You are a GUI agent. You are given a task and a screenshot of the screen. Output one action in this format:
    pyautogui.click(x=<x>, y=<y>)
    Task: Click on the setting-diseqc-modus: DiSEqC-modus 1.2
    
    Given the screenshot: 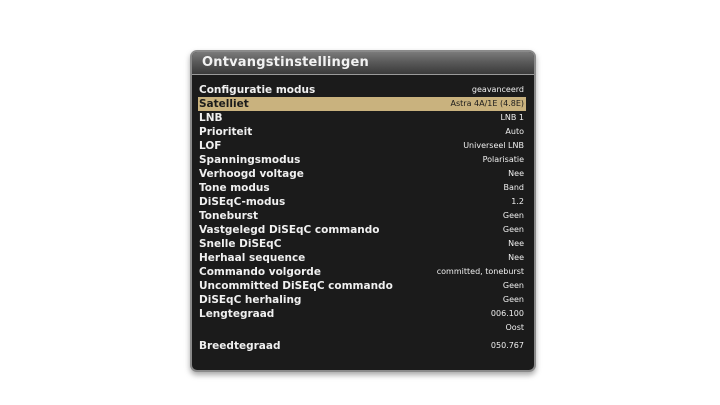 What is the action you would take?
    pyautogui.click(x=362, y=202)
    